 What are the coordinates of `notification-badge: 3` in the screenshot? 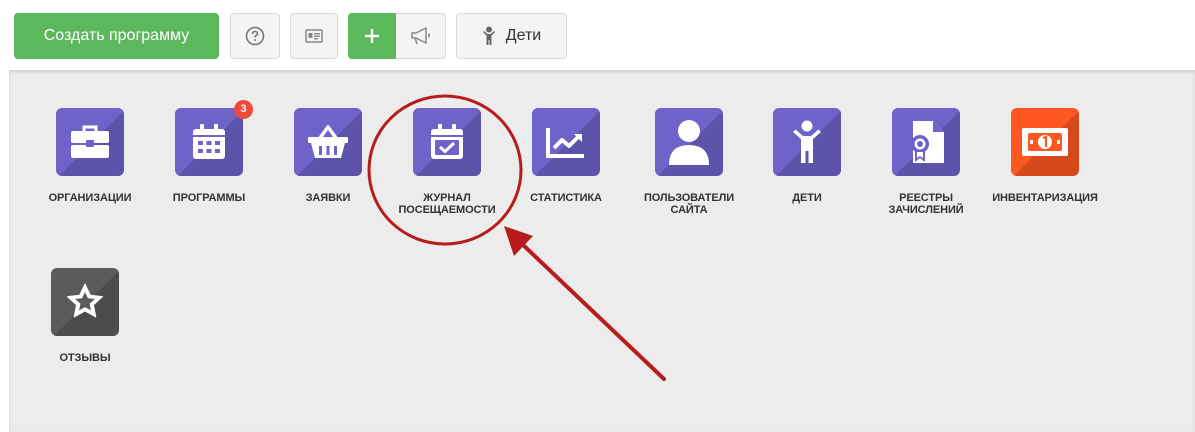 It's located at (243, 109).